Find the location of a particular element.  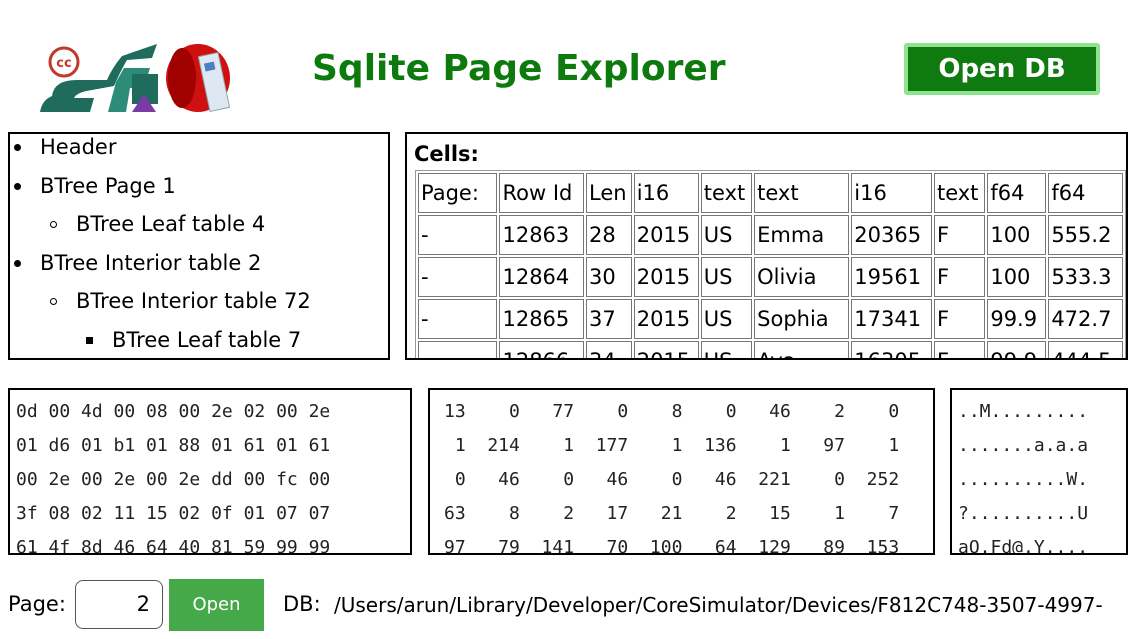

square-bullet-icon is located at coordinates (89, 340).